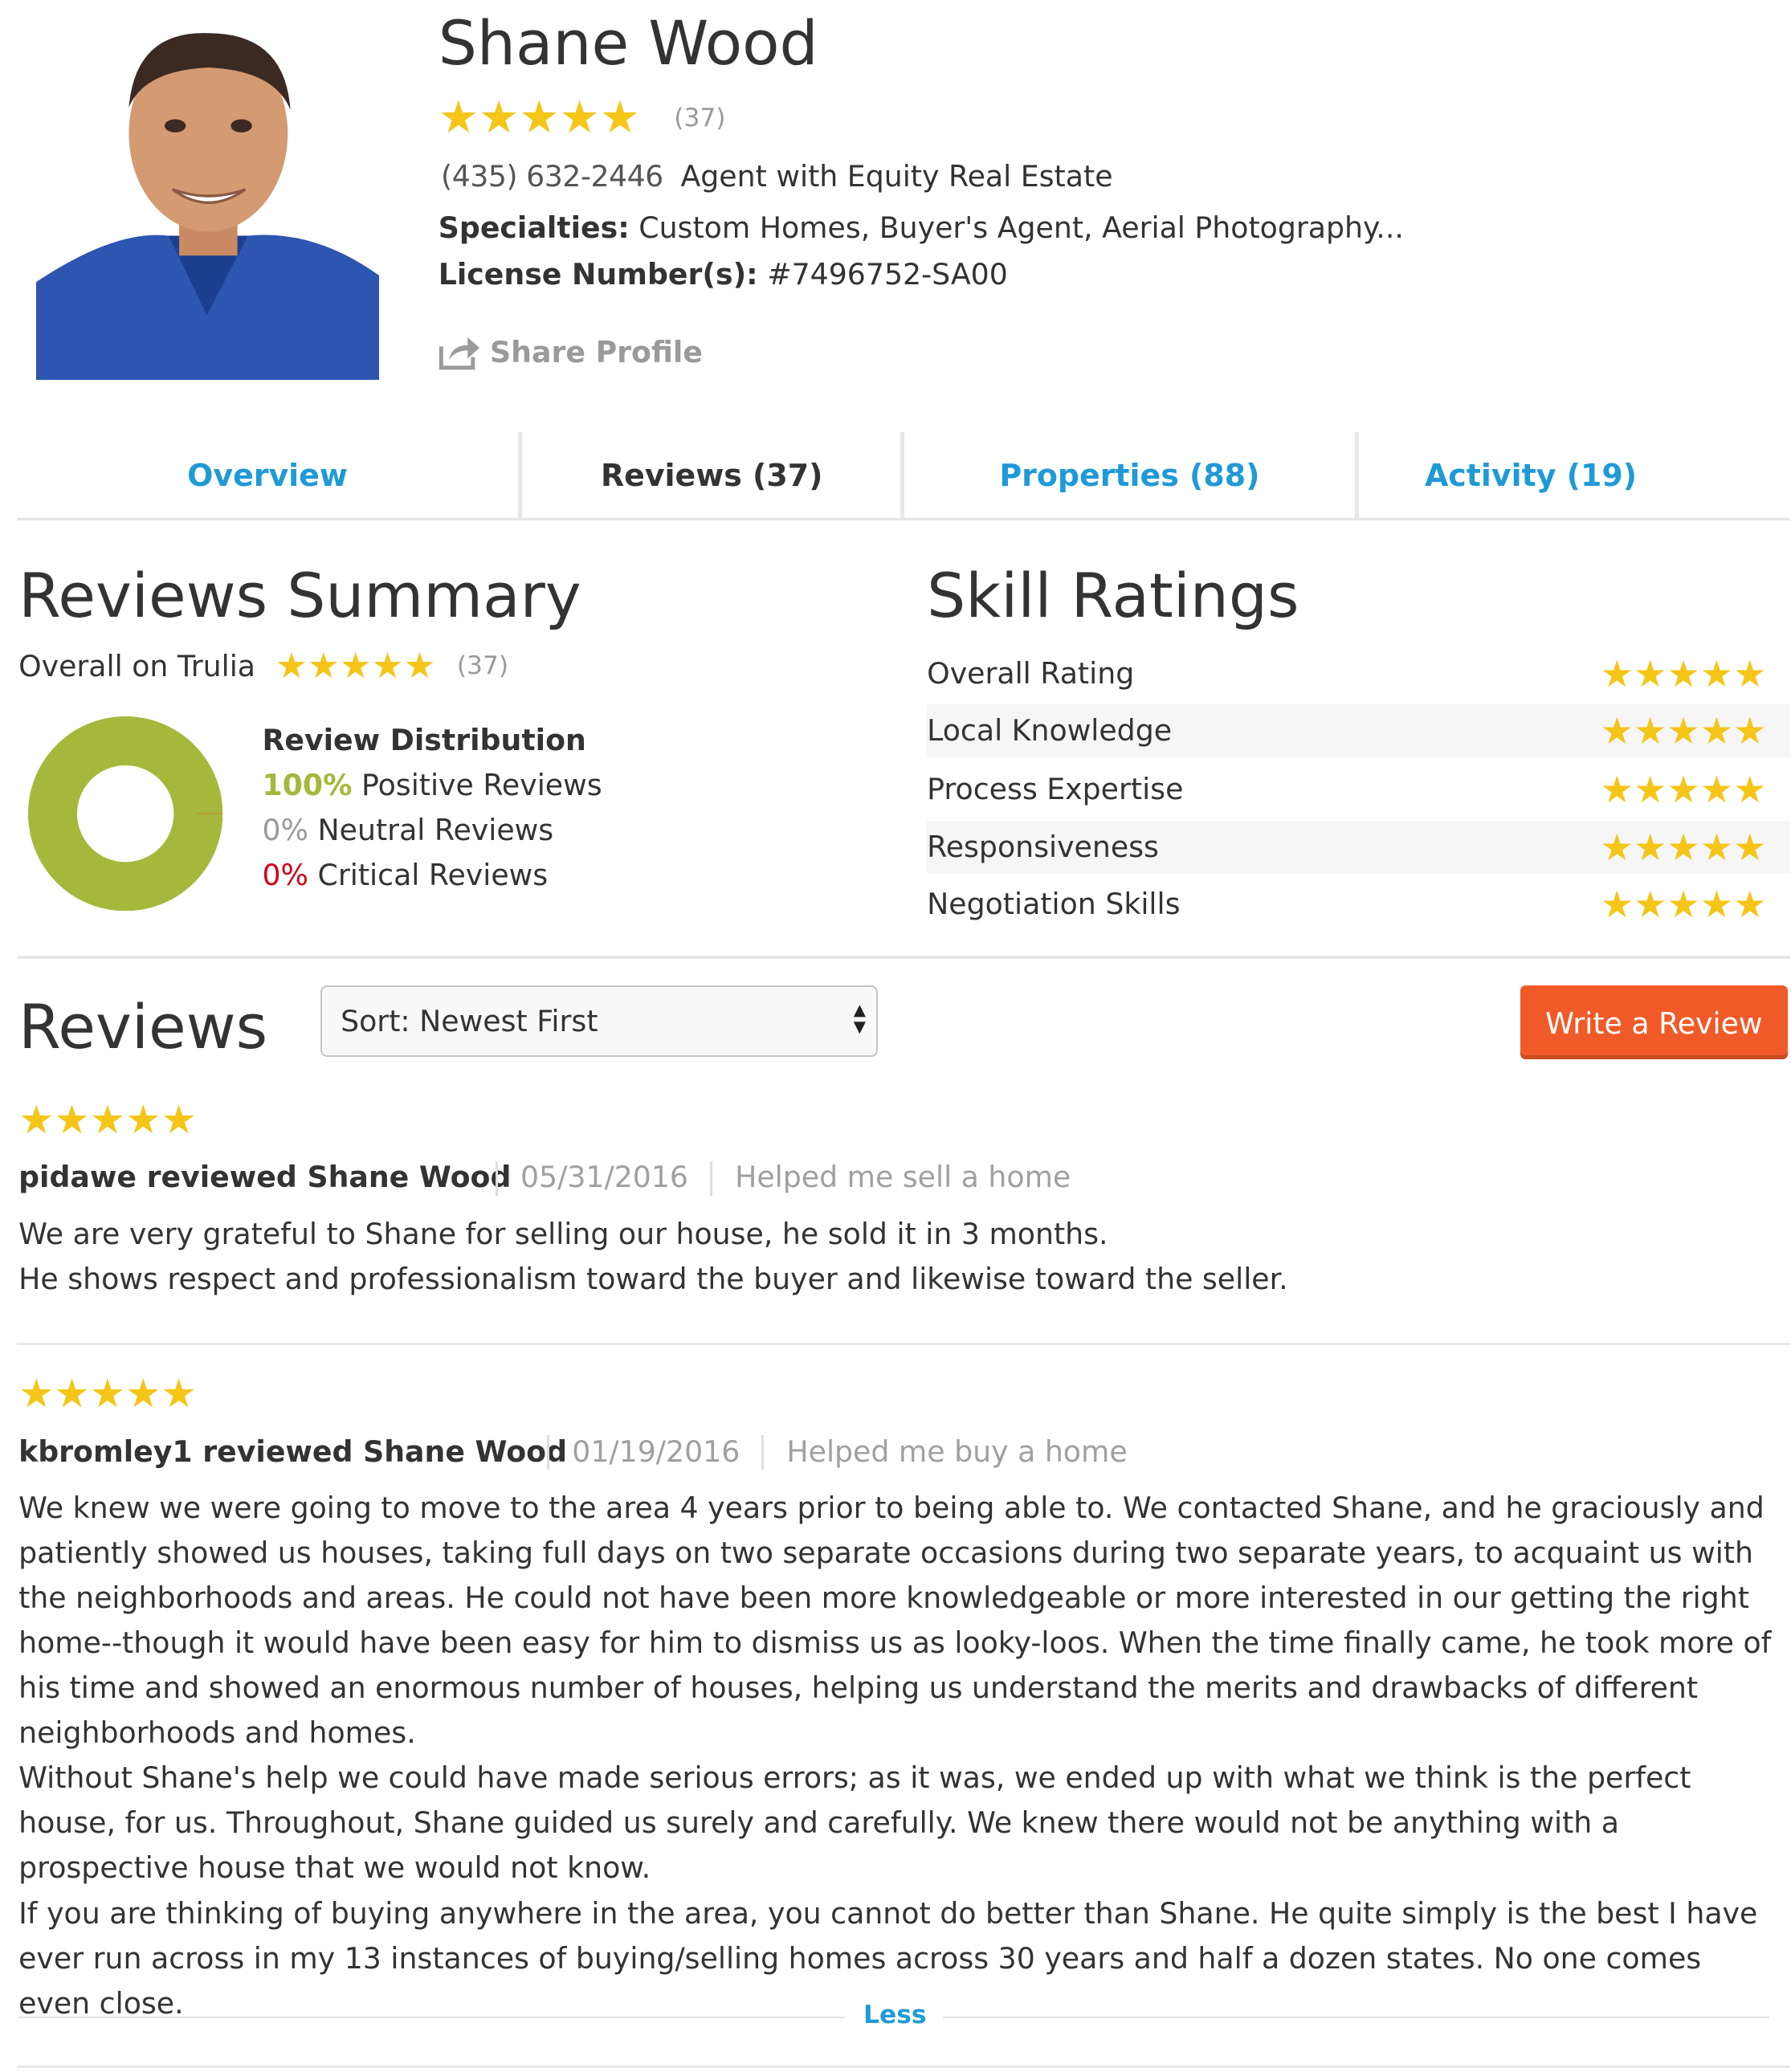 This screenshot has height=2072, width=1791. I want to click on tab-reviews: Reviews (37), so click(712, 475).